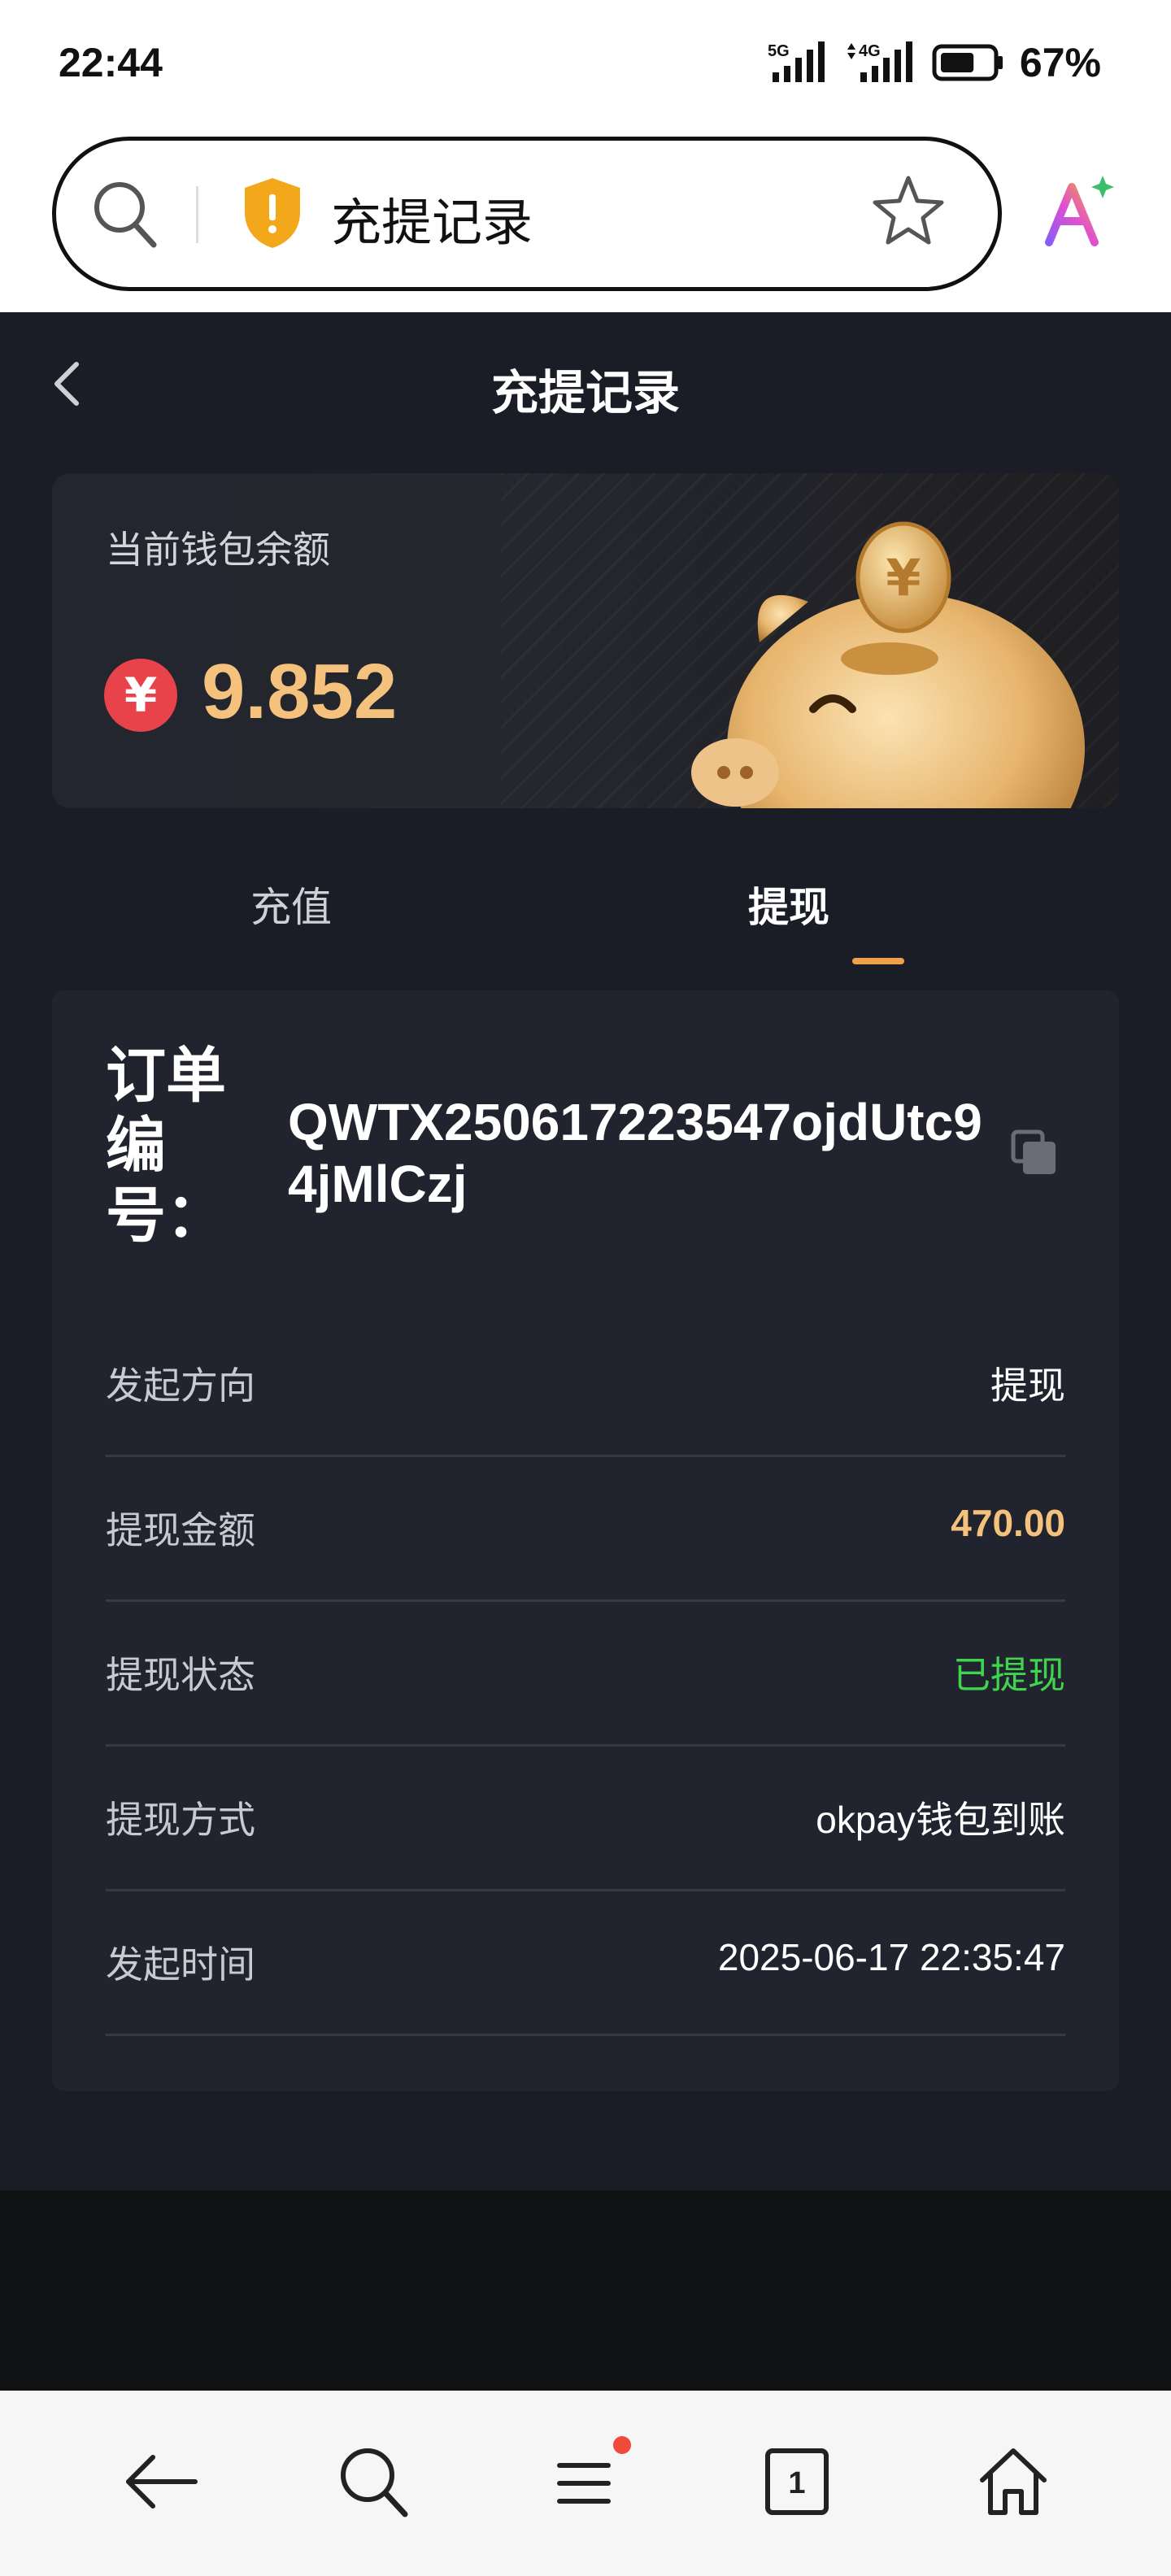  I want to click on wallet-balance-amount: 9.852, so click(300, 692).